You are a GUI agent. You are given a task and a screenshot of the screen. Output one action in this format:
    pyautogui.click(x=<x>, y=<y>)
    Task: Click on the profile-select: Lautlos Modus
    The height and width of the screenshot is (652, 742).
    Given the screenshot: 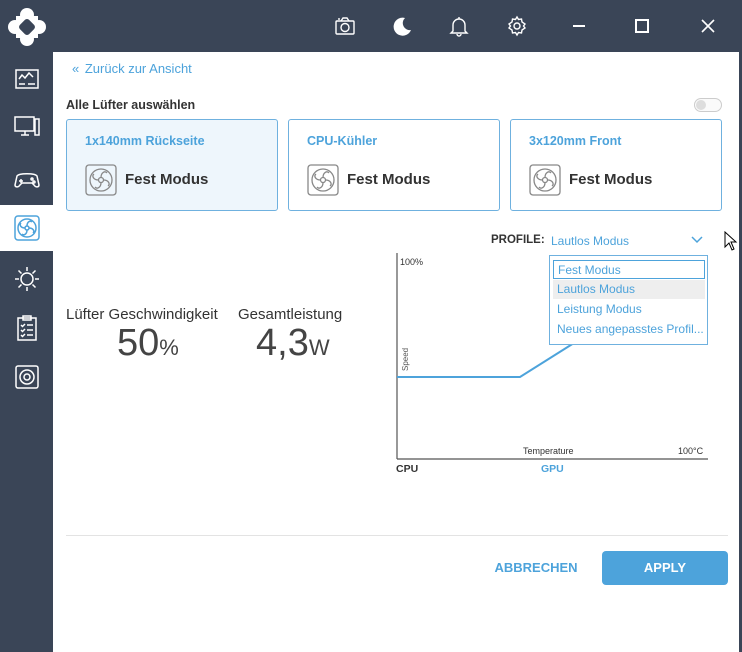 What is the action you would take?
    pyautogui.click(x=590, y=241)
    